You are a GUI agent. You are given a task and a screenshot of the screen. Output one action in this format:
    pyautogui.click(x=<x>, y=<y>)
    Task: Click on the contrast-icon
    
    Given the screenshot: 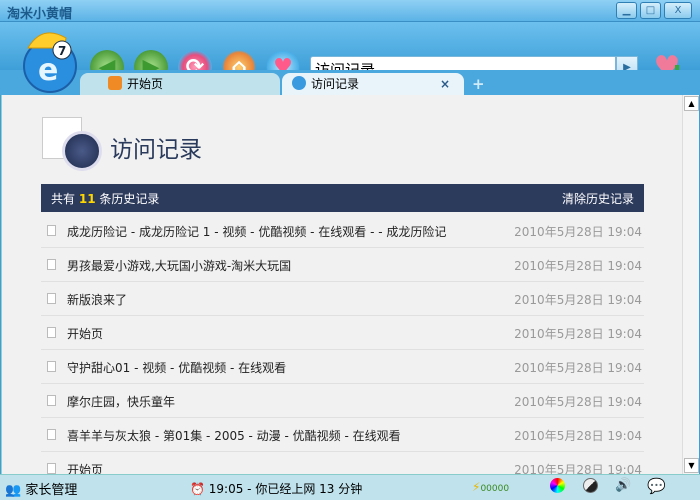 What is the action you would take?
    pyautogui.click(x=590, y=485)
    